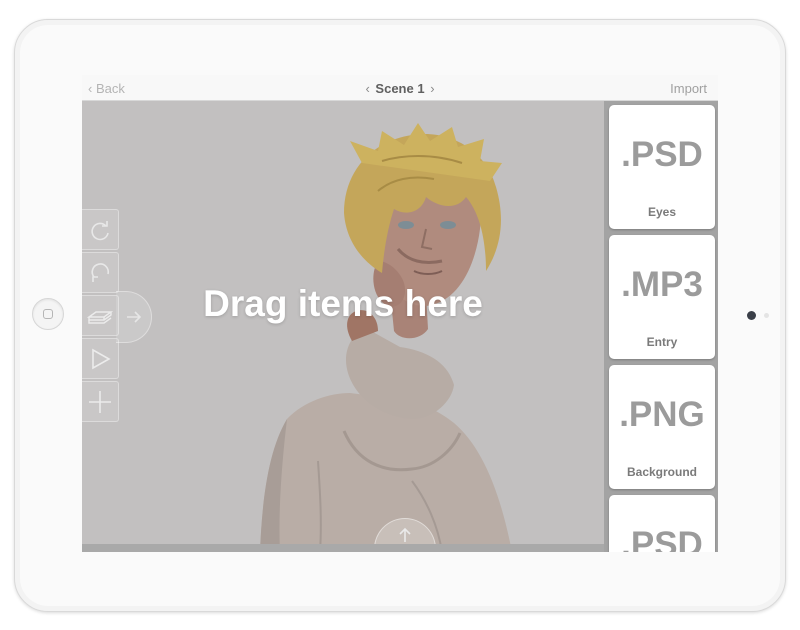 Image resolution: width=800 pixels, height=630 pixels. I want to click on left-toolbar, so click(101, 316).